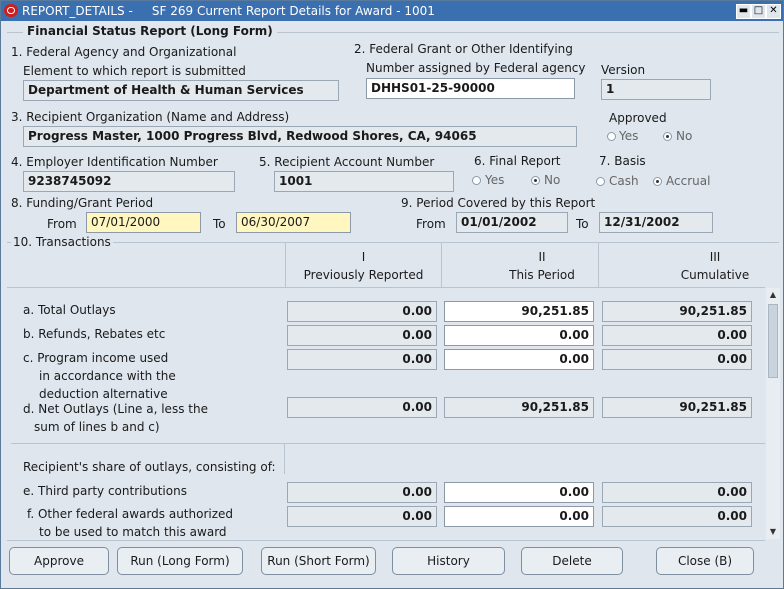 The image size is (784, 589). Describe the element at coordinates (363, 275) in the screenshot. I see `col1-header: Previously Reported` at that location.